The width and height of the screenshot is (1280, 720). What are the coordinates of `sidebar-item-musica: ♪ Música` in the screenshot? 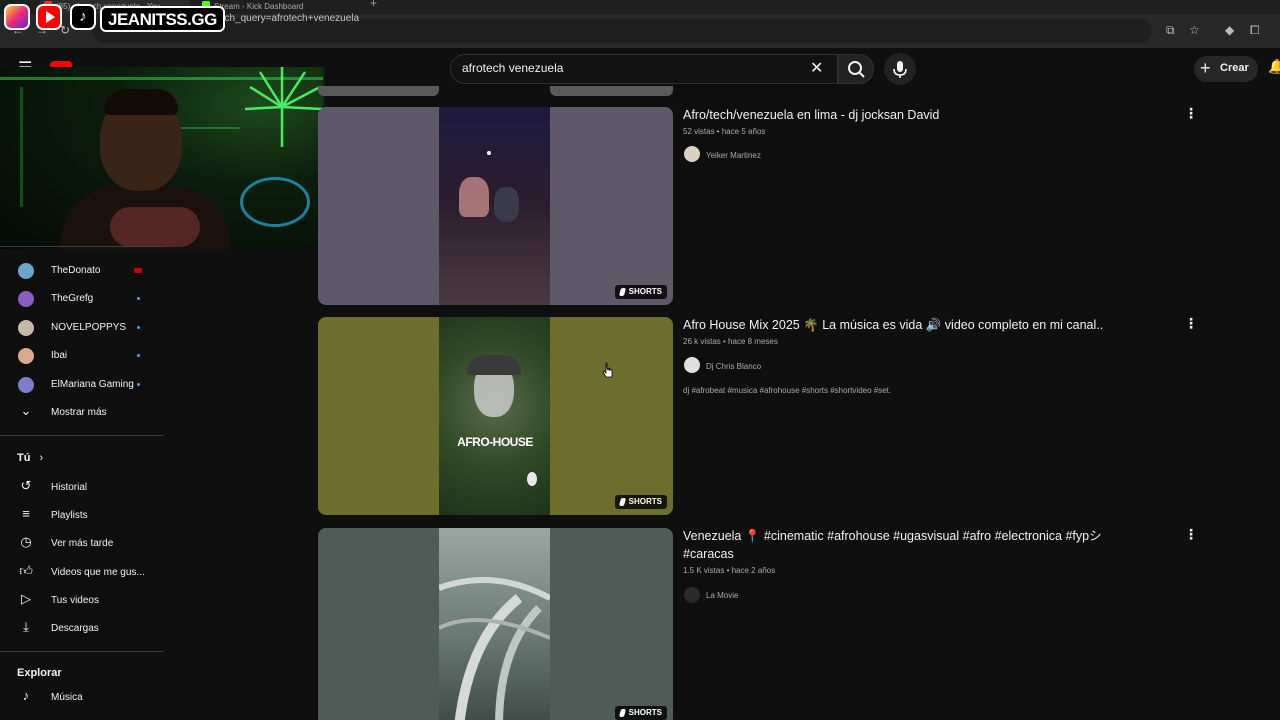 It's located at (82, 697).